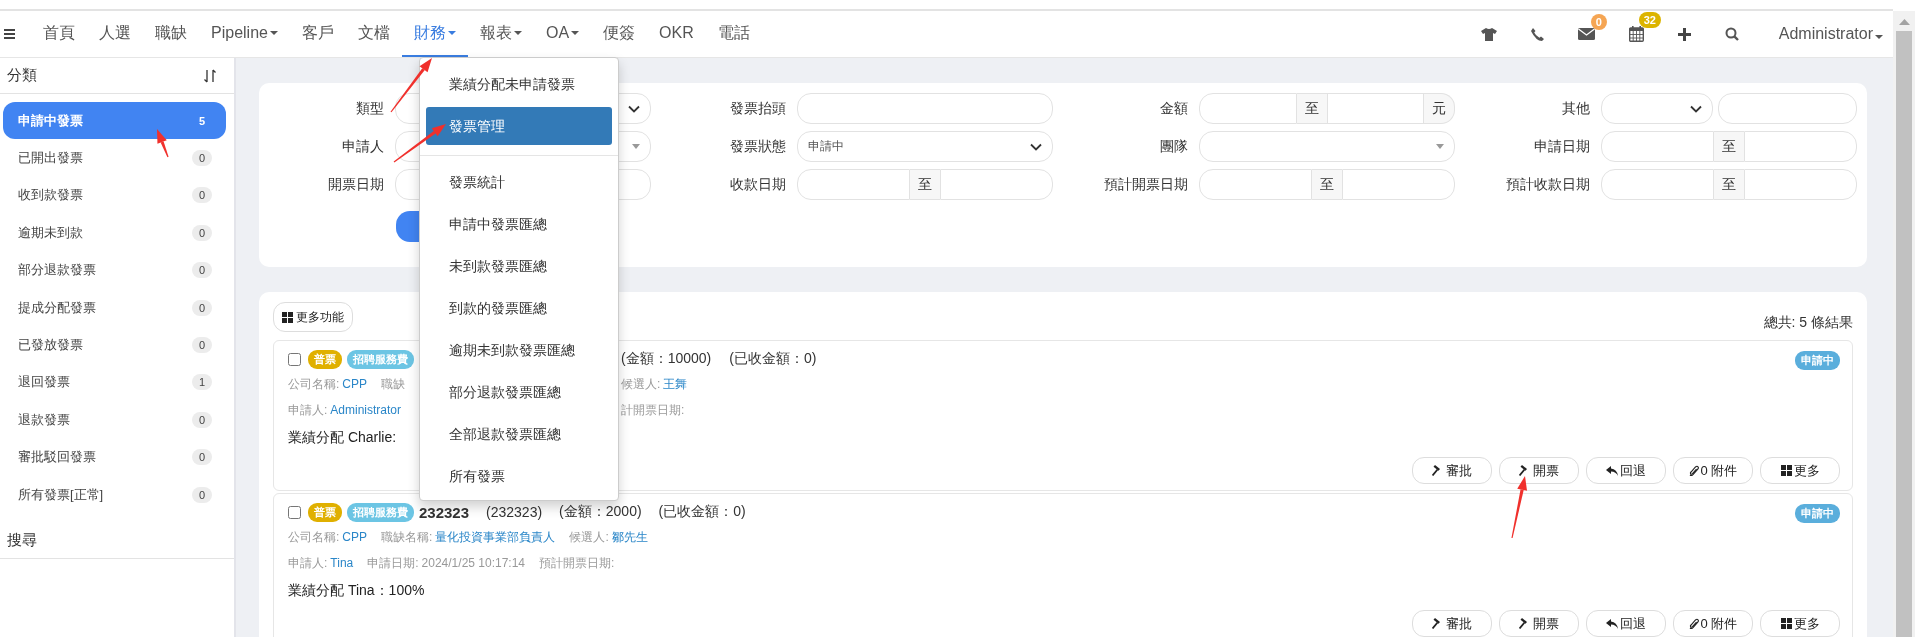 This screenshot has width=1915, height=637. Describe the element at coordinates (115, 34) in the screenshot. I see `nav-item: 人選` at that location.